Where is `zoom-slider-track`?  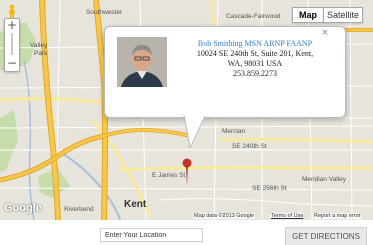 zoom-slider-track is located at coordinates (12, 44).